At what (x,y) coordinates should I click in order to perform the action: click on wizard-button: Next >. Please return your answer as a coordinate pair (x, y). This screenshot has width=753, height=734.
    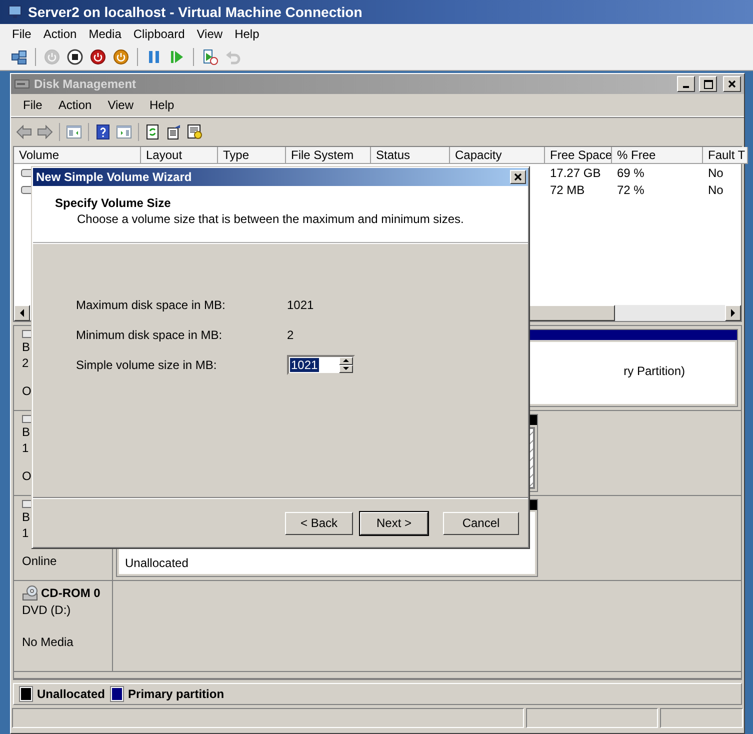
    Looking at the image, I should click on (394, 523).